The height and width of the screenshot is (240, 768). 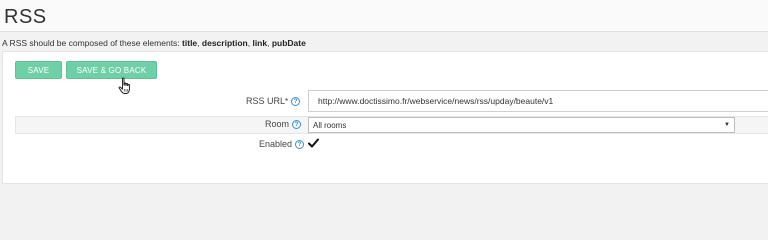 What do you see at coordinates (111, 70) in the screenshot?
I see `save-and-go-back-button: SAVE & GO BACK` at bounding box center [111, 70].